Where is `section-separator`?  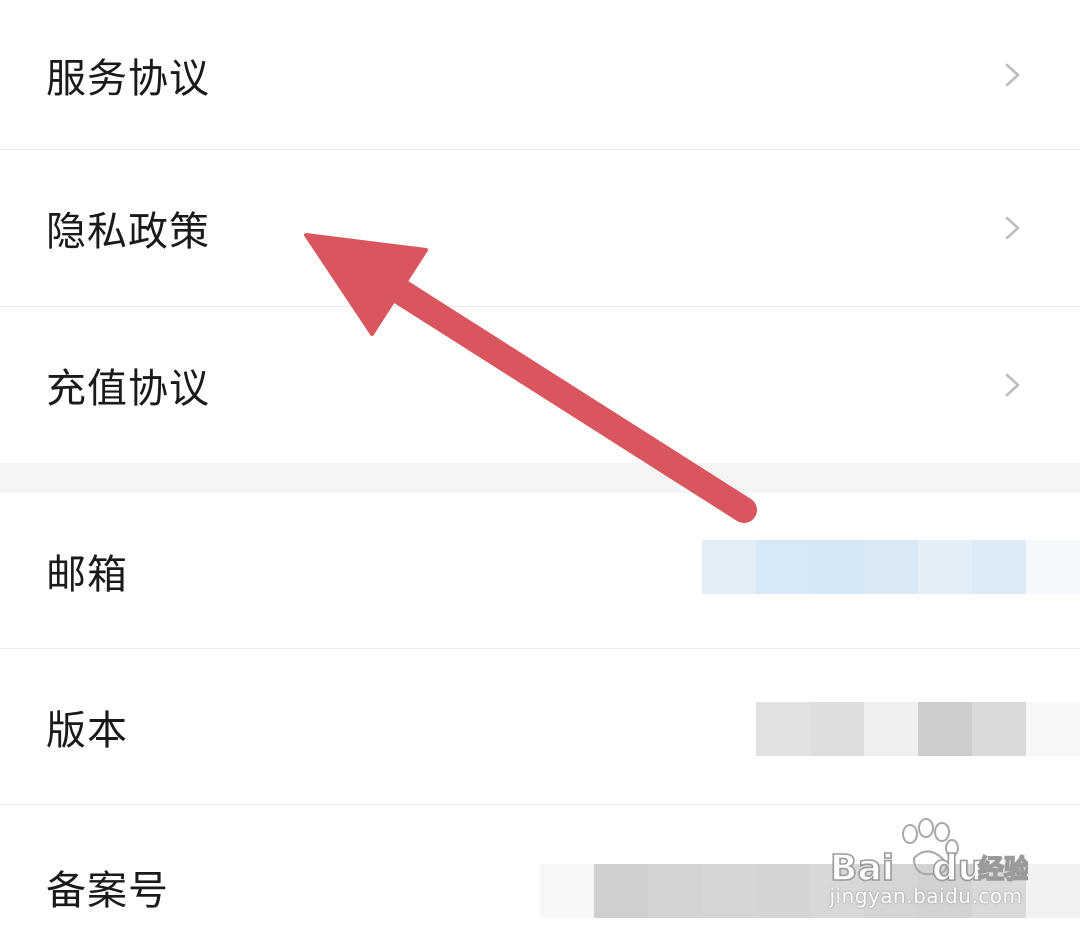
section-separator is located at coordinates (540, 478).